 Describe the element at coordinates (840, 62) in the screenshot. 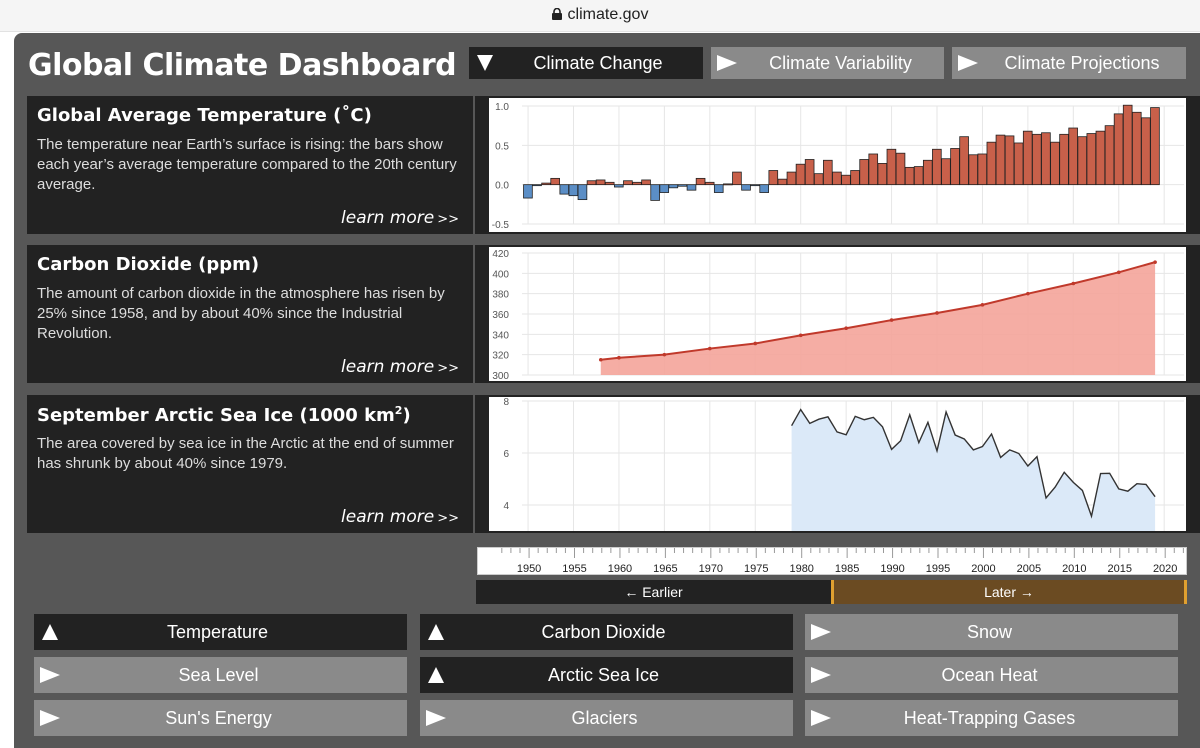

I see `tab-label: Climate Variability` at that location.